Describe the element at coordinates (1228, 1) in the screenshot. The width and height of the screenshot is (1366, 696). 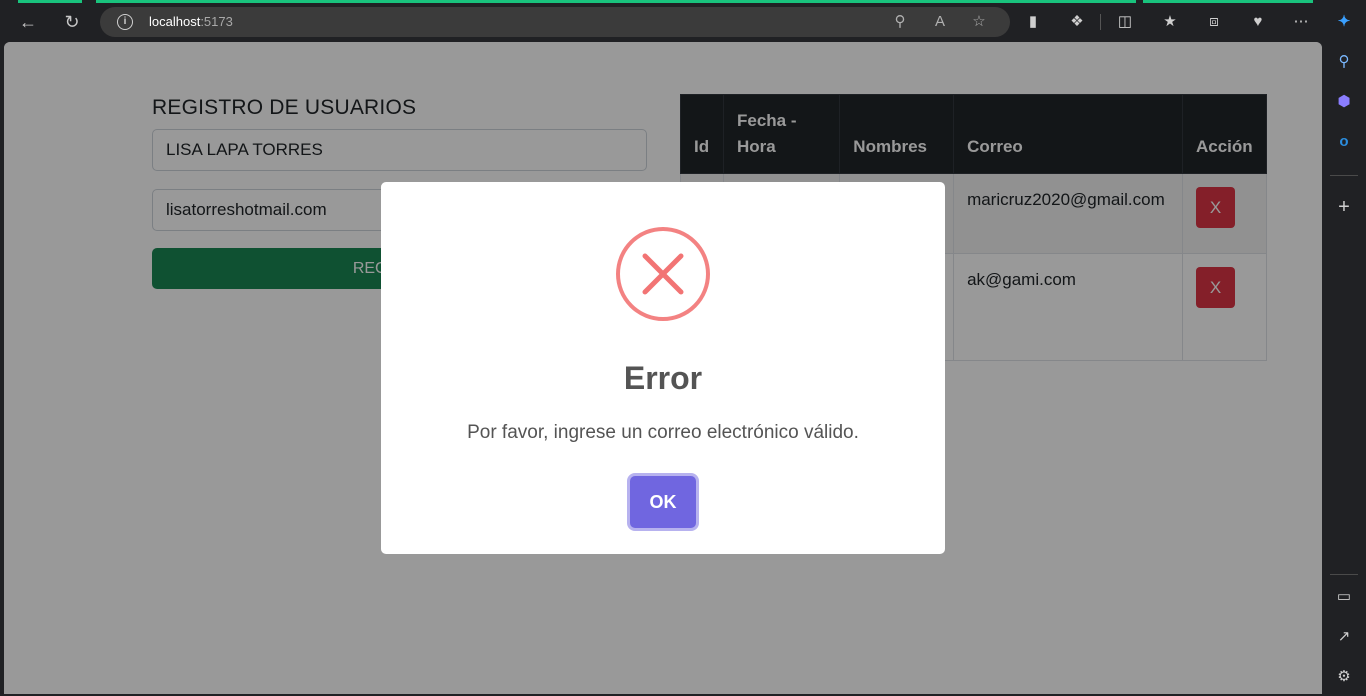
I see `loading-bar-end` at that location.